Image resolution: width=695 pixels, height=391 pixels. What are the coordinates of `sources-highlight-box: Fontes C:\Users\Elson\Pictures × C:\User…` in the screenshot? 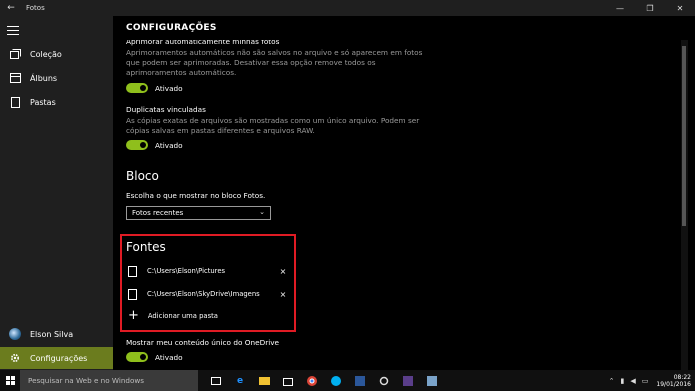 It's located at (208, 283).